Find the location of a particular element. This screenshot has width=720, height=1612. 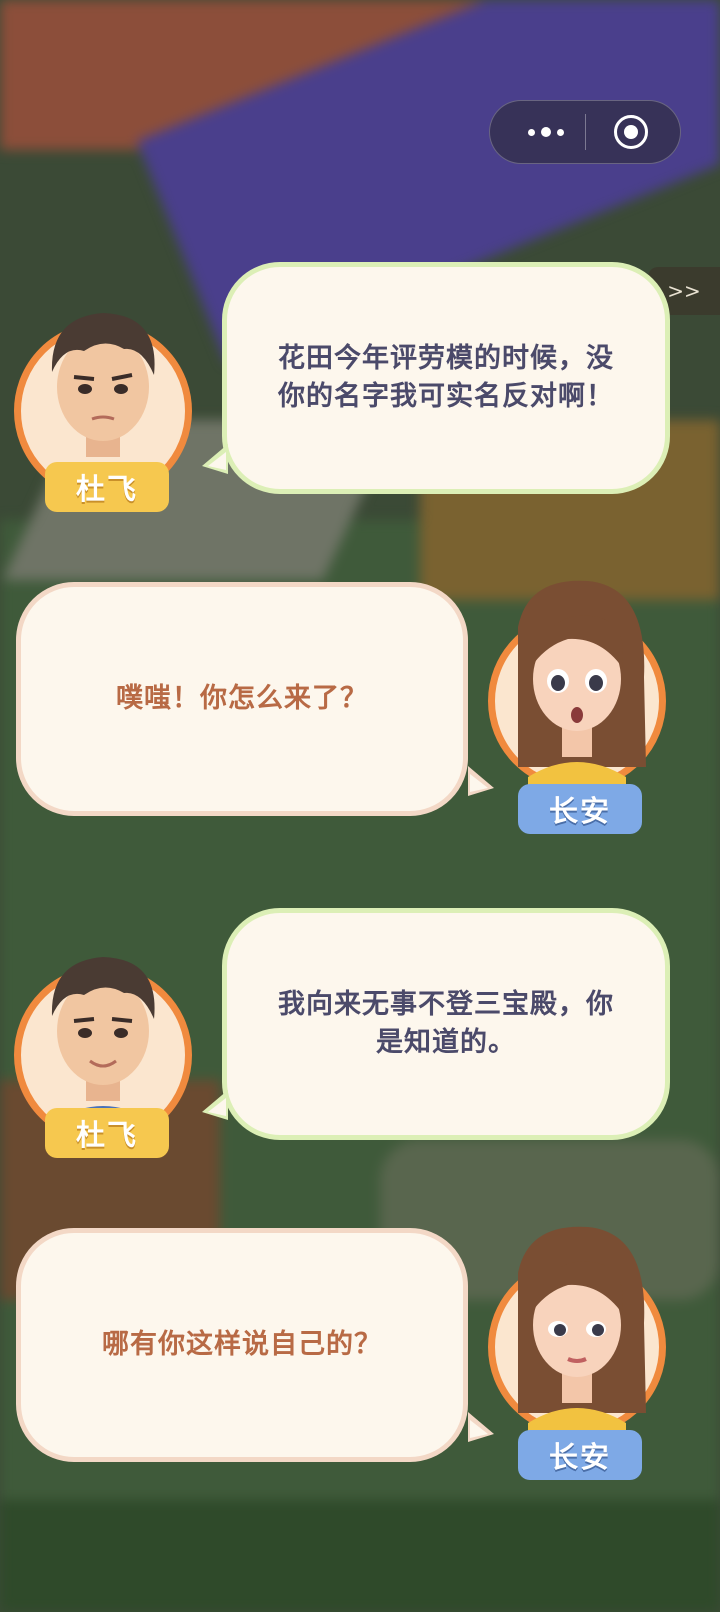

dialogue-bubble: 我向来无事不登三宝殿，你是知道的。 is located at coordinates (446, 1024).